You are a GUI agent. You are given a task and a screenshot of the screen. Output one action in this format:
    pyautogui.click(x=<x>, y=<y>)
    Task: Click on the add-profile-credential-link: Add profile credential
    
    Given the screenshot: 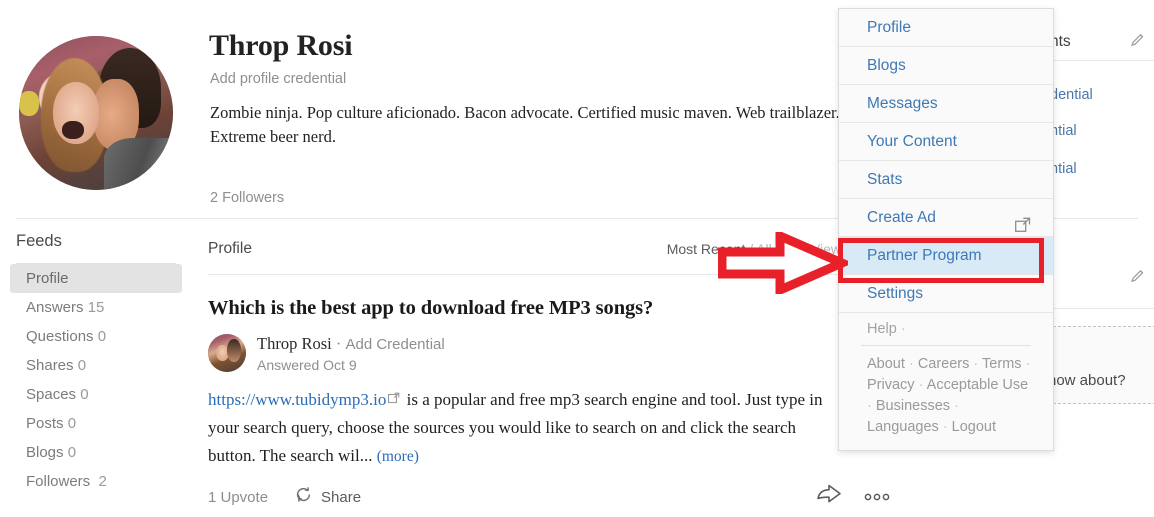 What is the action you would take?
    pyautogui.click(x=278, y=79)
    